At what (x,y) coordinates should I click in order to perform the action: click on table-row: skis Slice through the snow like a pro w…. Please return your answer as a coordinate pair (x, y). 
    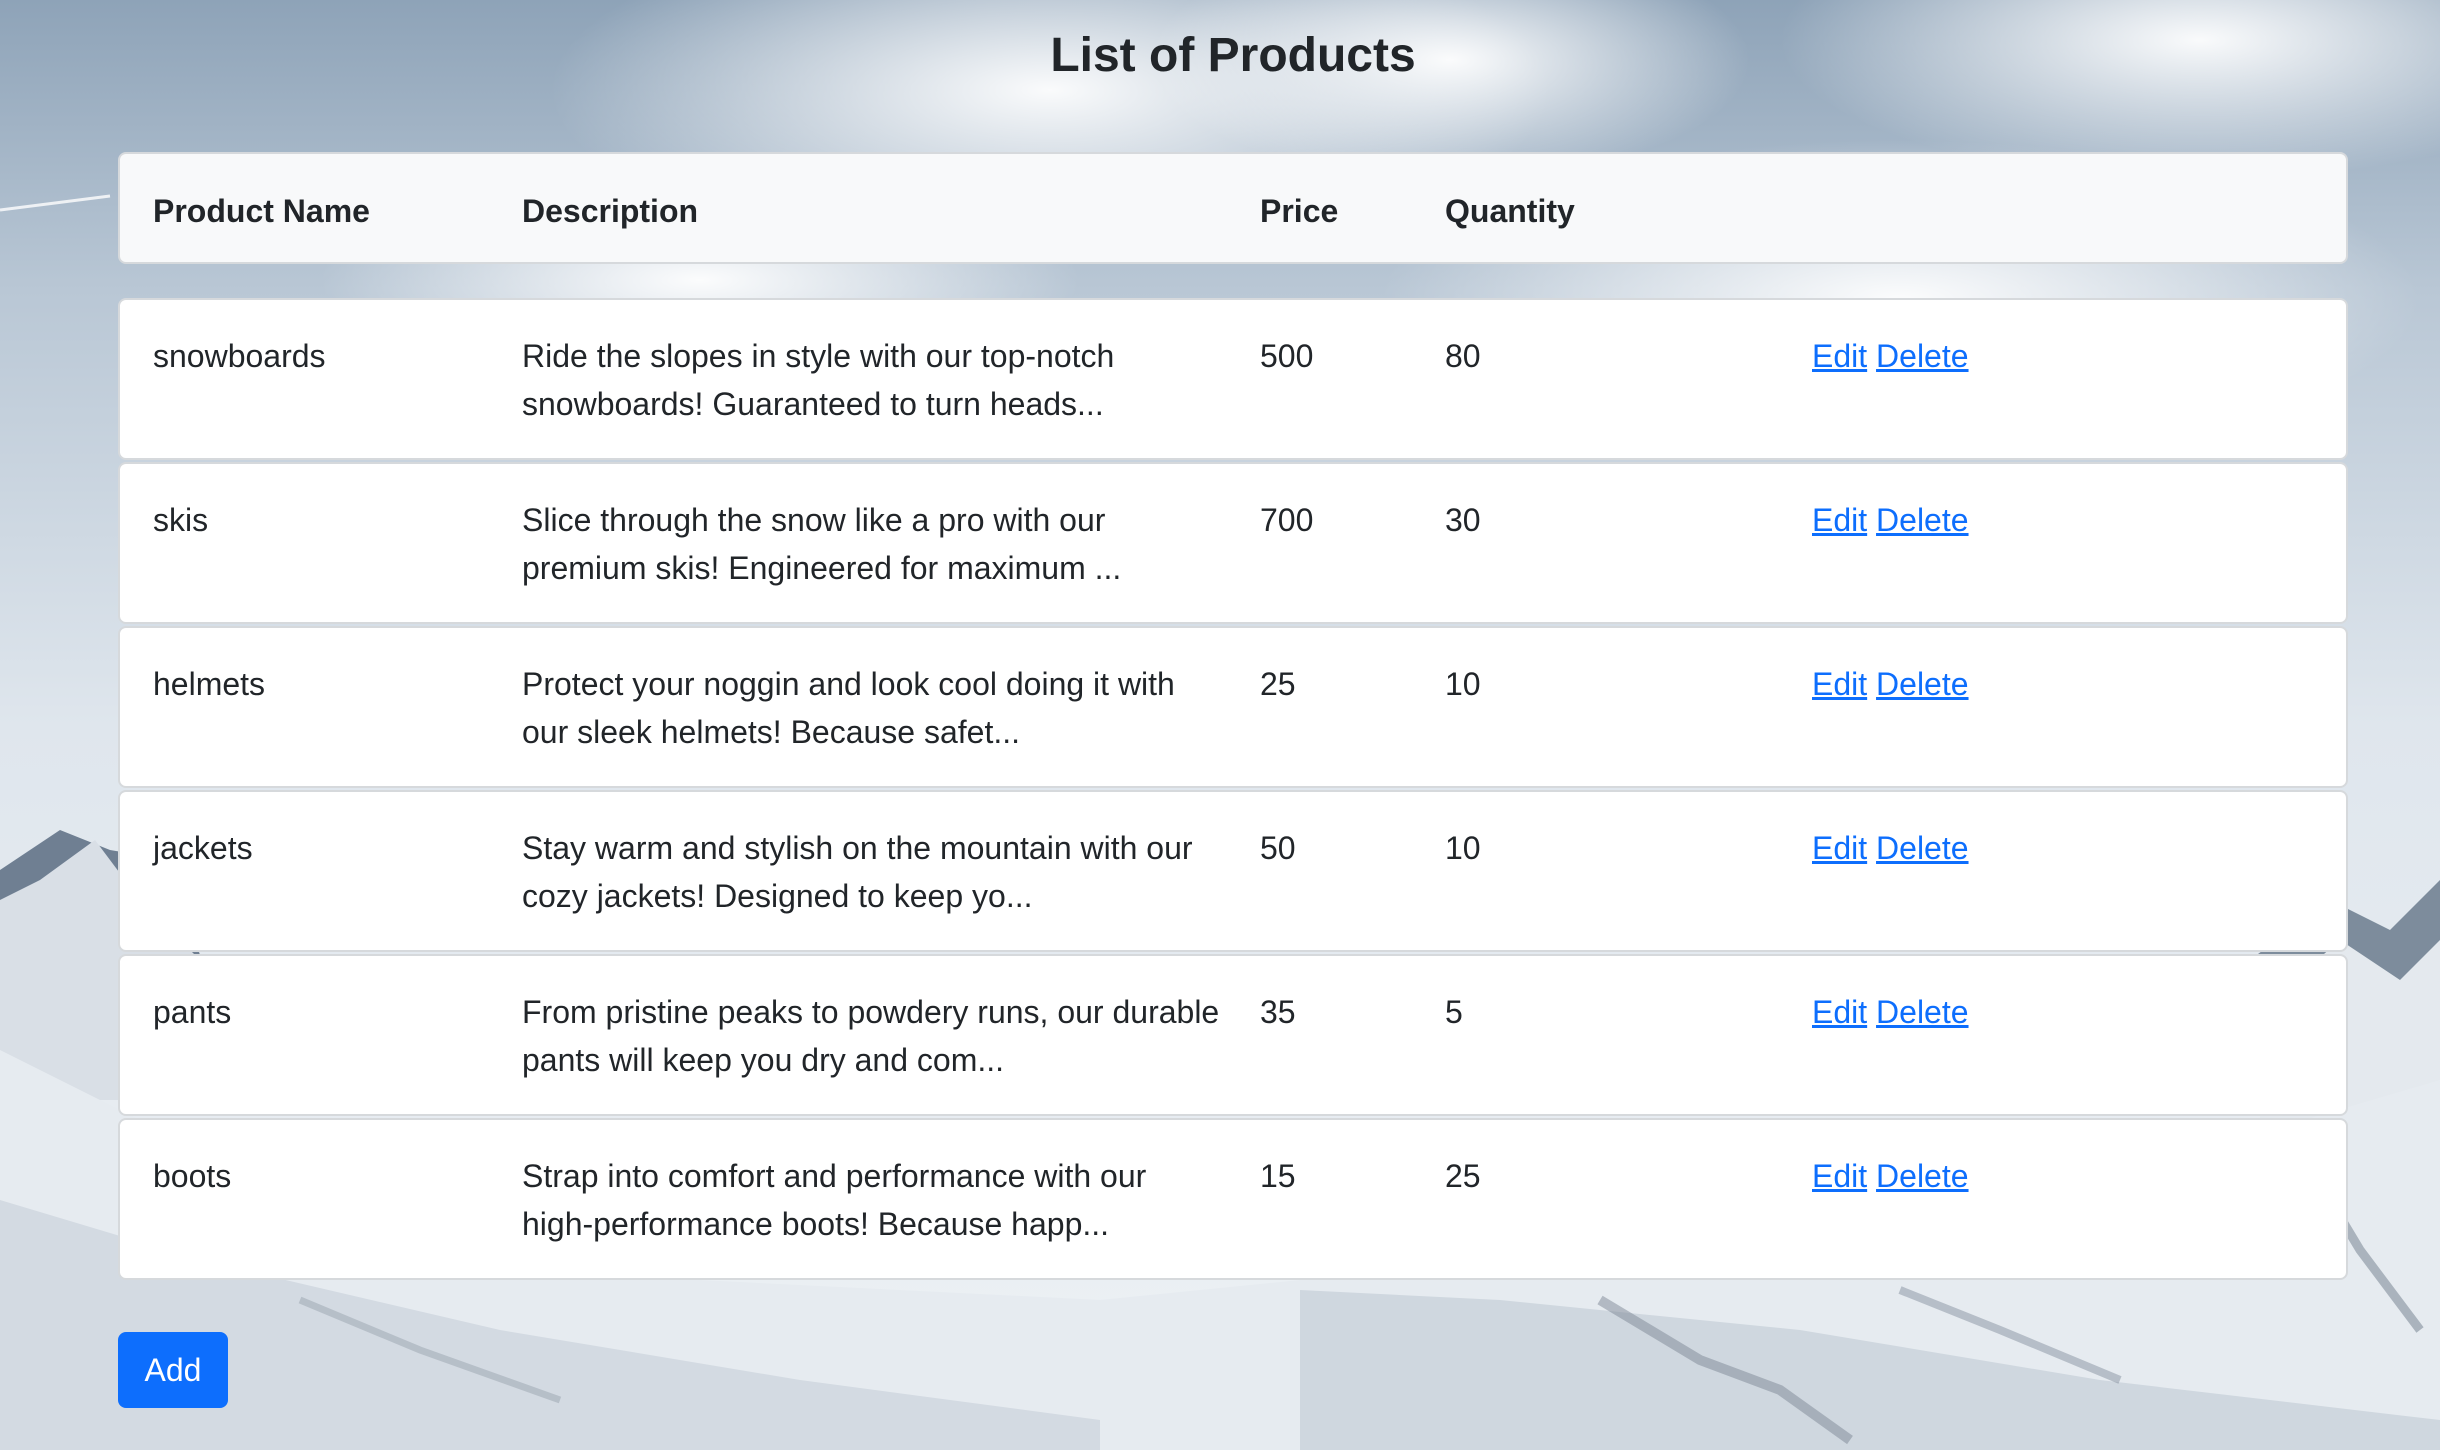
    Looking at the image, I should click on (1233, 543).